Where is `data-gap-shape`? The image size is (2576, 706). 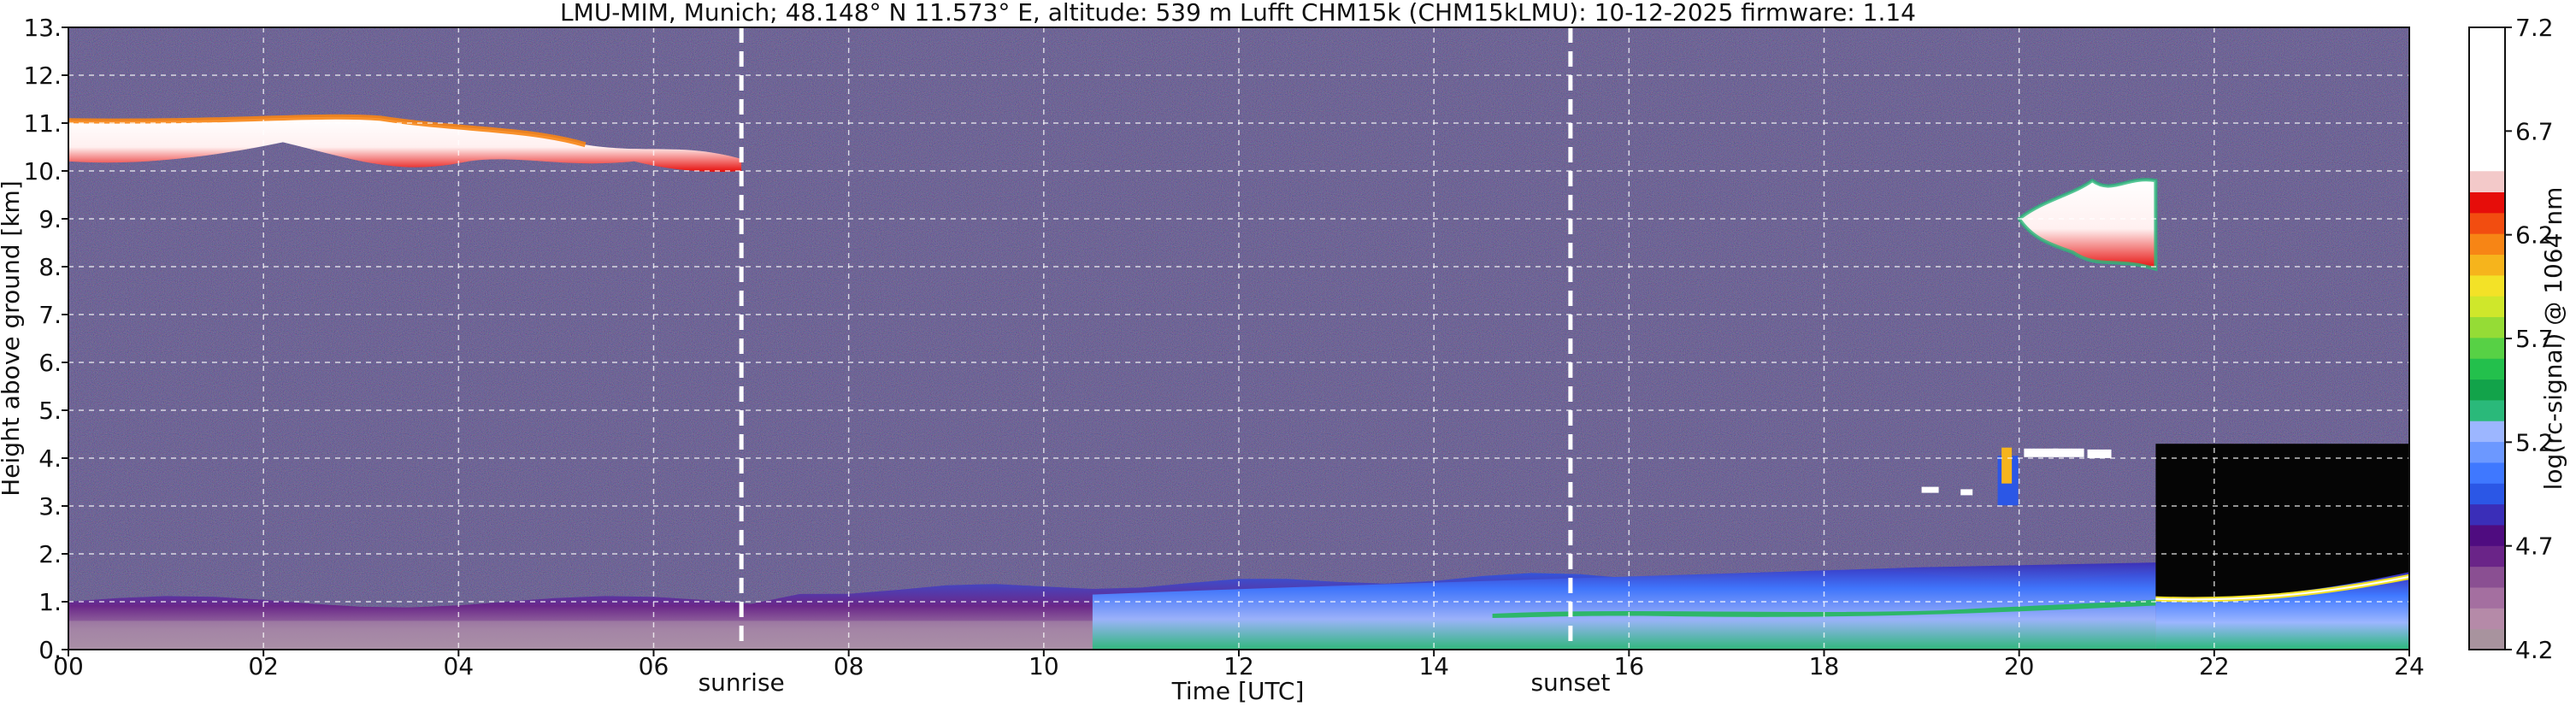
data-gap-shape is located at coordinates (2282, 520).